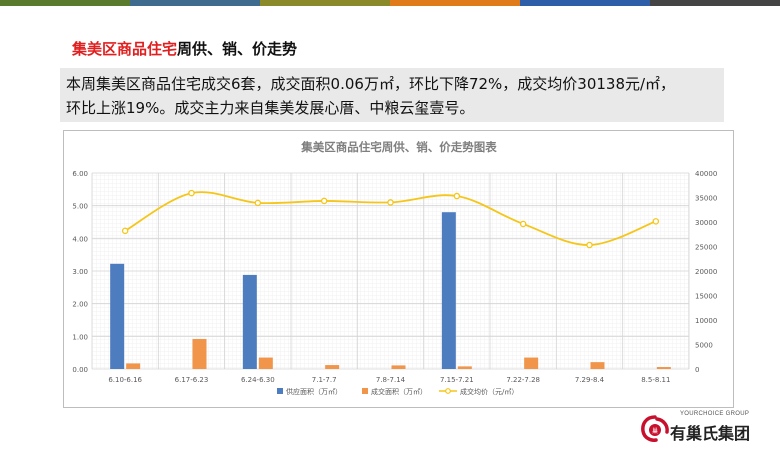 The height and width of the screenshot is (449, 780). I want to click on y2-tick-label: 40000, so click(706, 174).